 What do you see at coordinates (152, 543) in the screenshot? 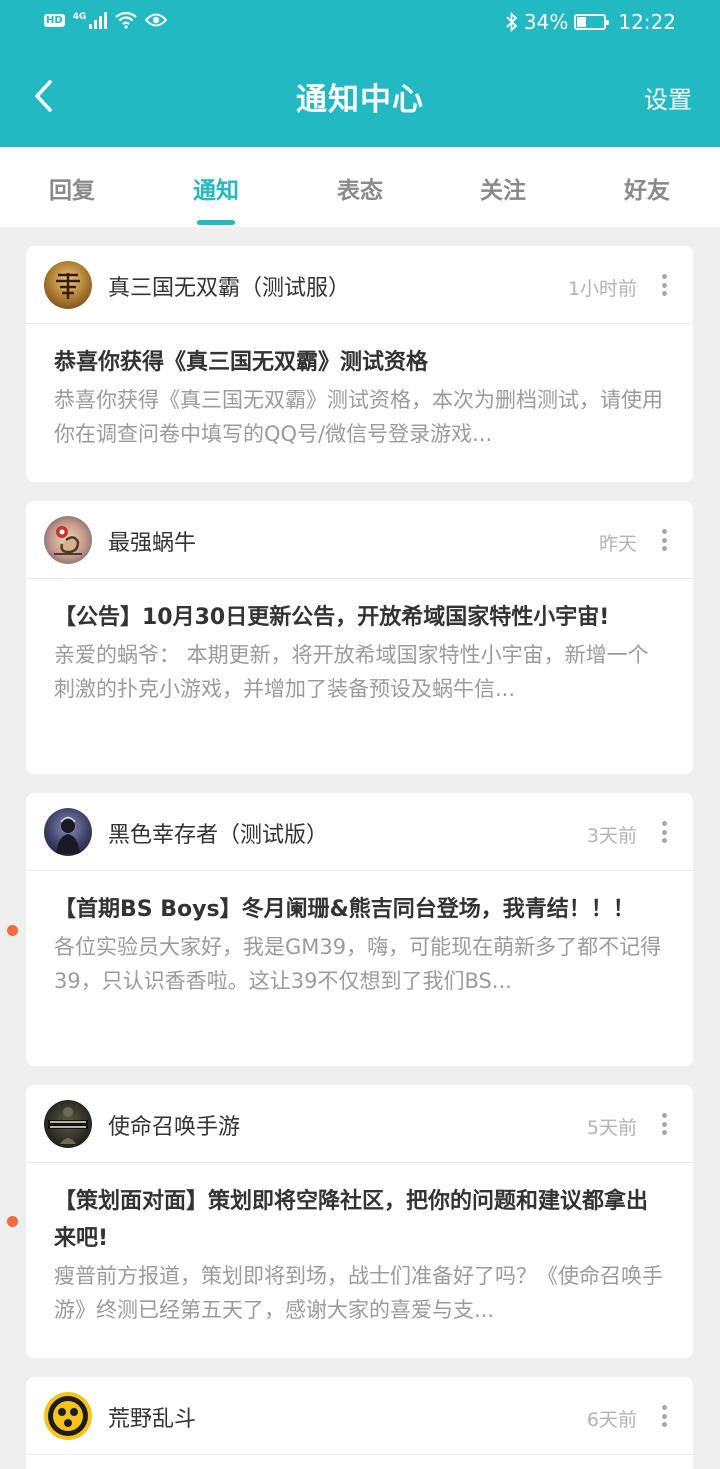
I see `game-name: 最强蜗牛` at bounding box center [152, 543].